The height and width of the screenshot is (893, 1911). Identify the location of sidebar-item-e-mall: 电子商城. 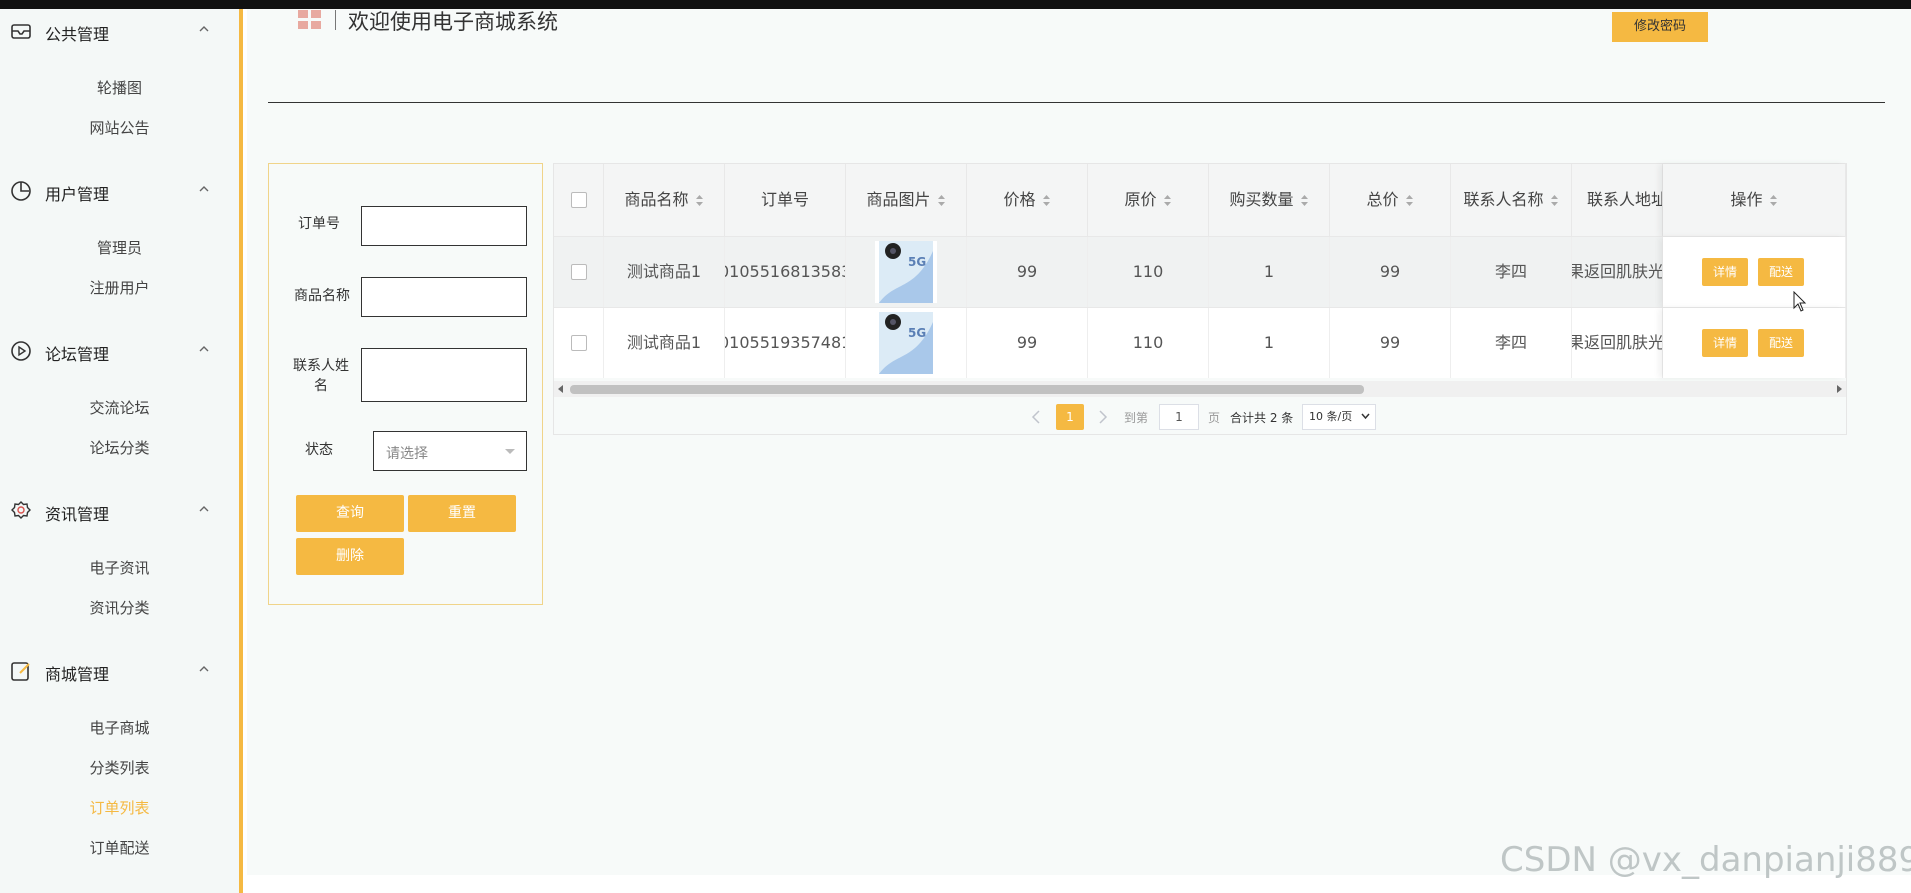
(119, 727).